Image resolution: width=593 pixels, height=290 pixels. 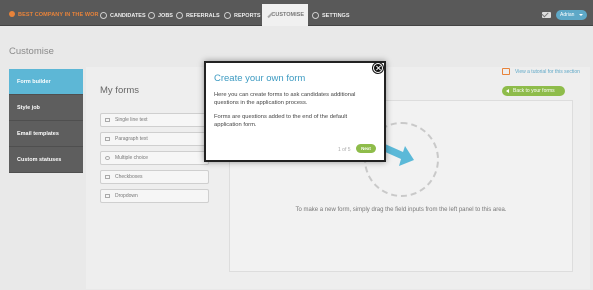 I want to click on sidebar-item-form-builder: Form builder, so click(x=46, y=82).